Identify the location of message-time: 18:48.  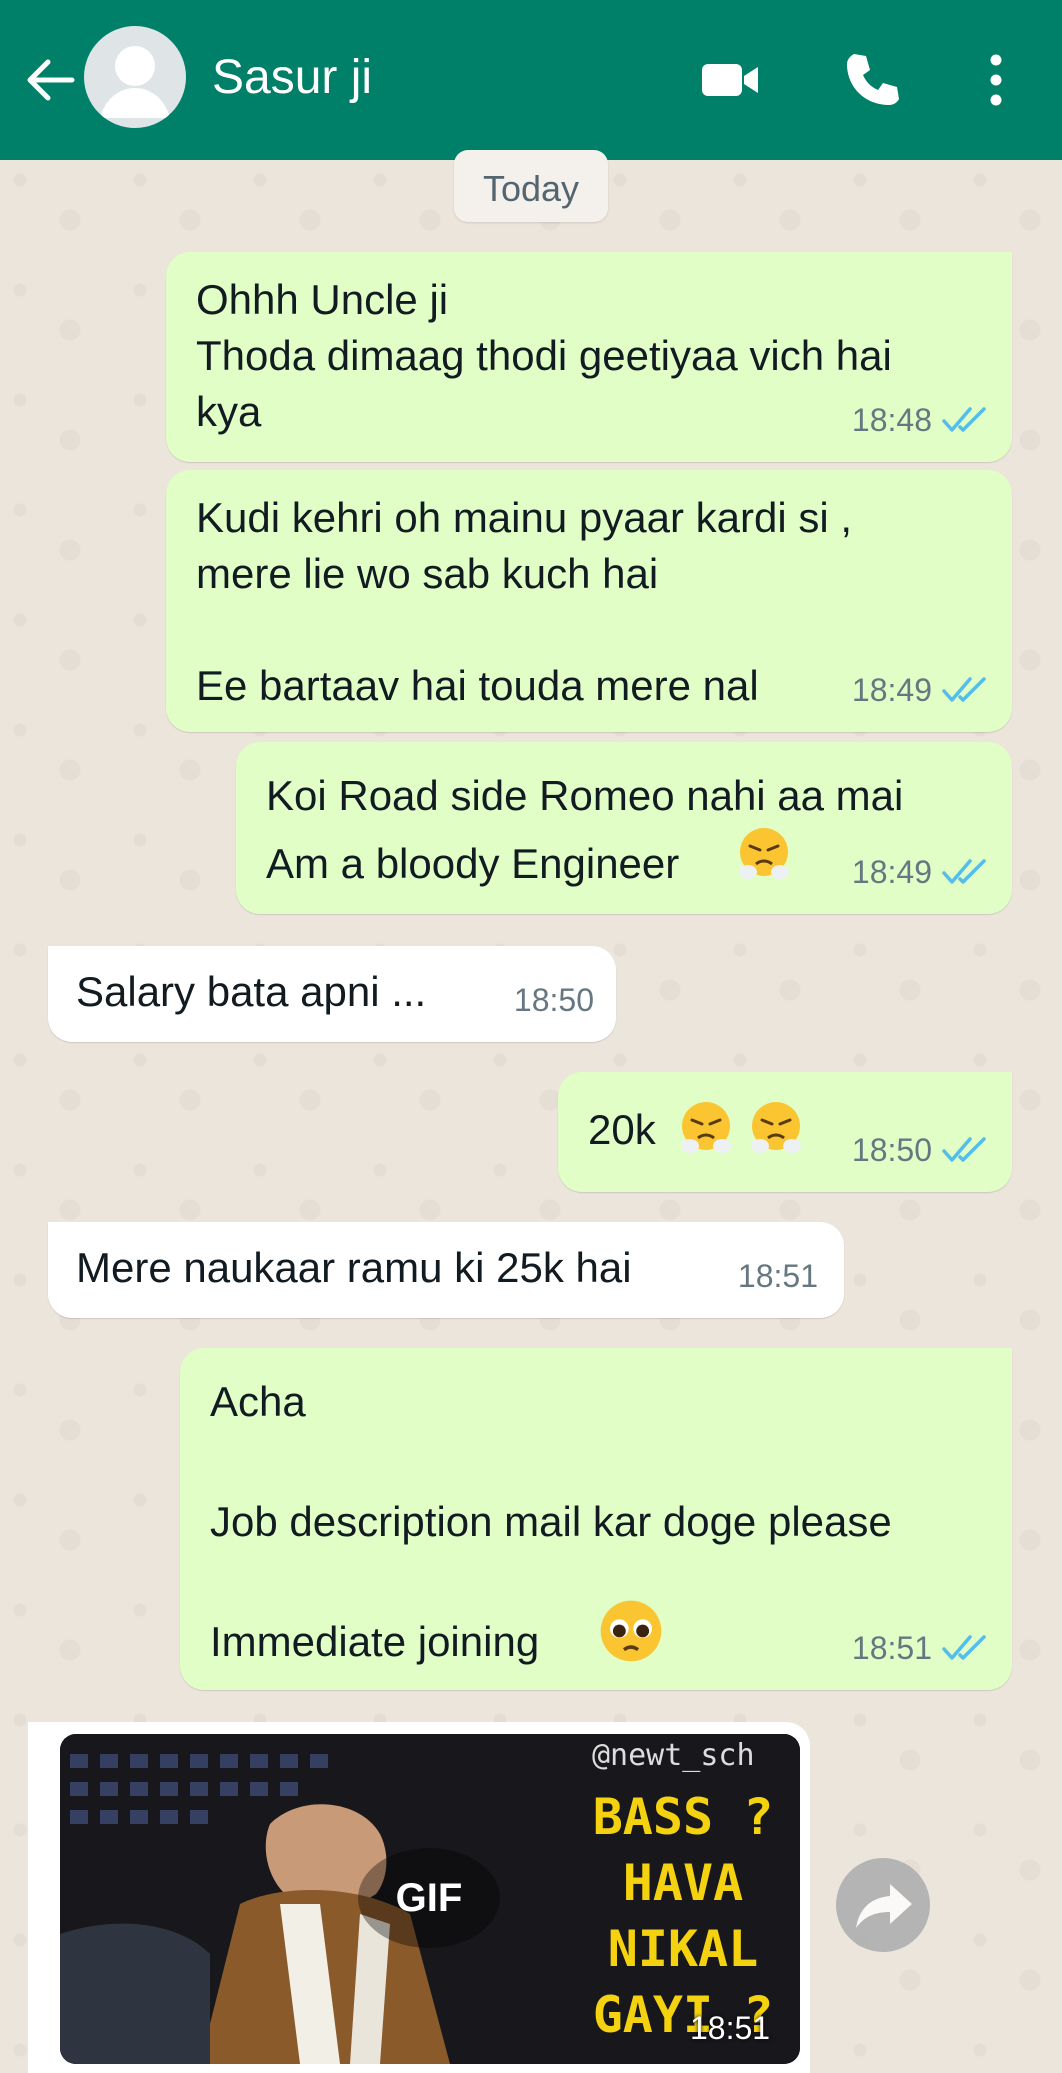
(891, 420).